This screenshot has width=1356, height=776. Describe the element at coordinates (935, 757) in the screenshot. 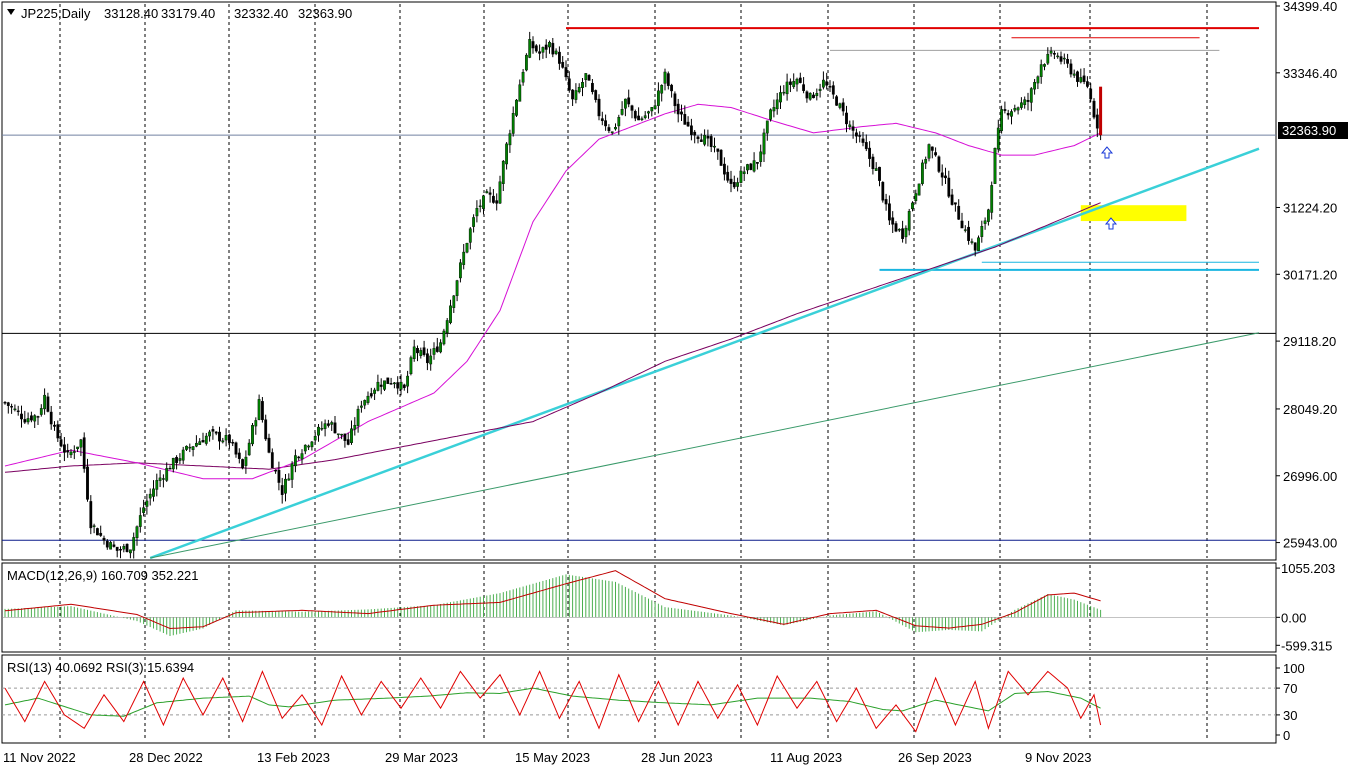

I see `x-tick-label: 26 Sep 2023` at that location.